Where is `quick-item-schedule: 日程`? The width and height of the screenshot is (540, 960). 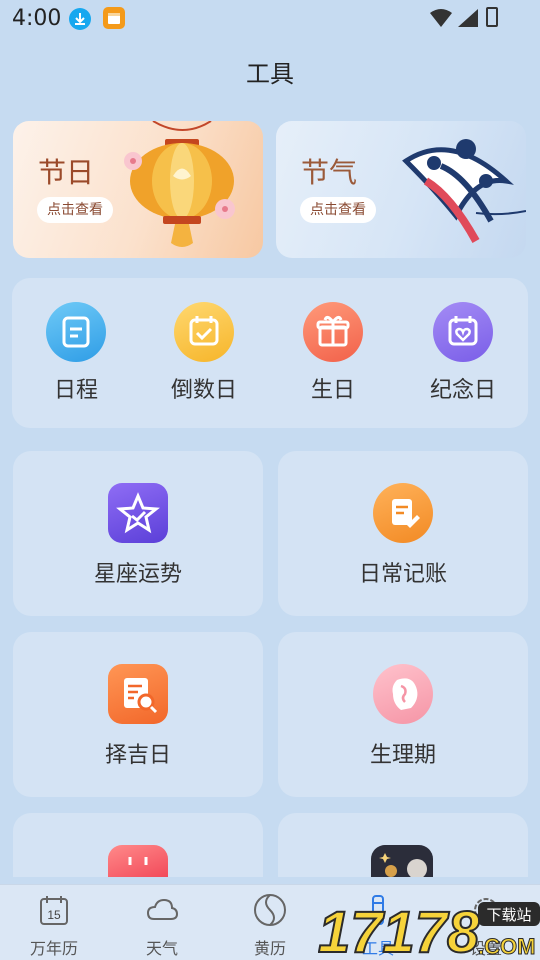 quick-item-schedule: 日程 is located at coordinates (76, 353).